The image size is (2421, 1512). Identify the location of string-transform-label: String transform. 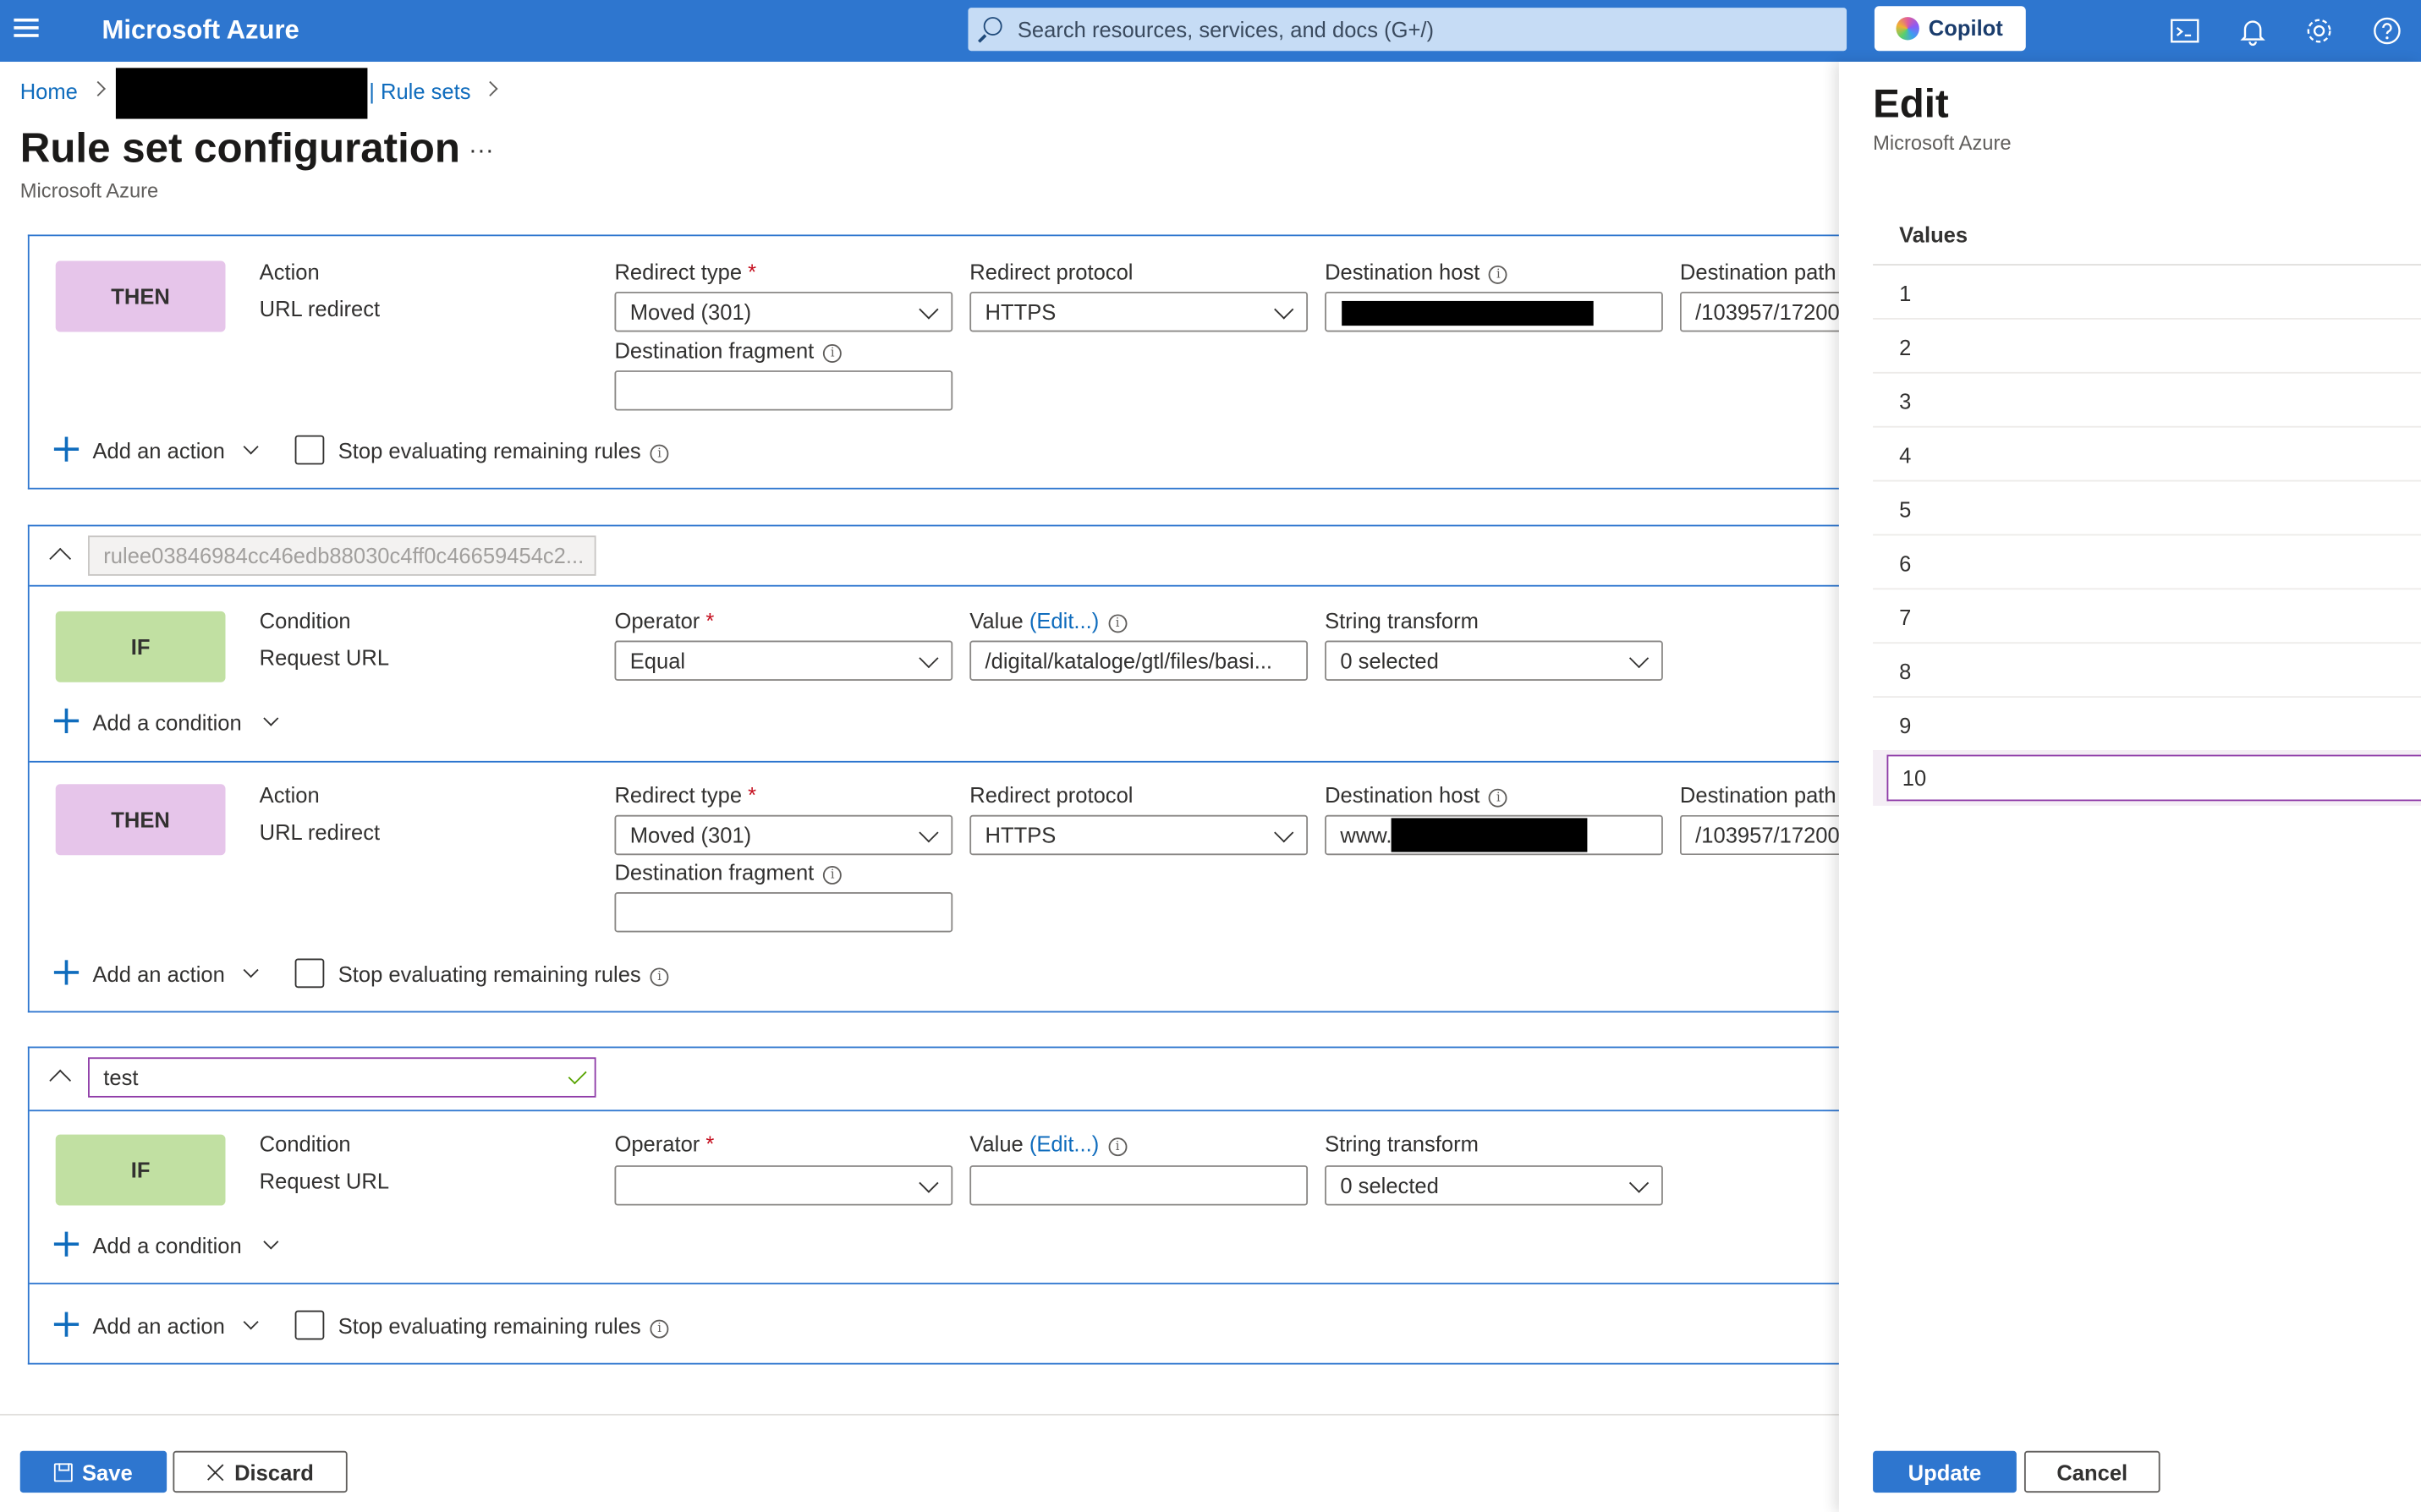
(1402, 1144).